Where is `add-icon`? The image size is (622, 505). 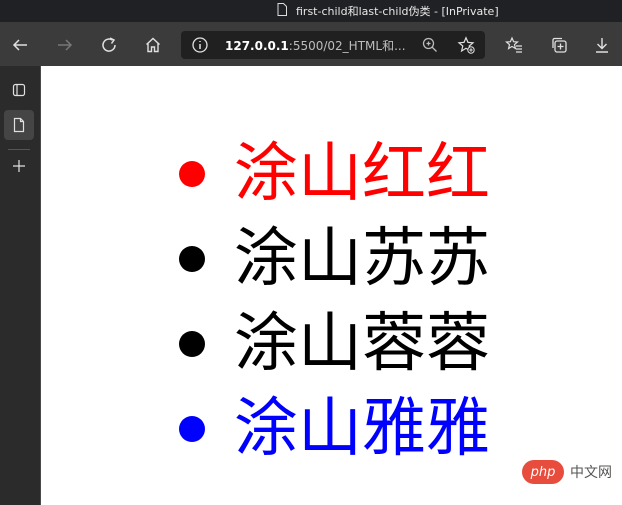 add-icon is located at coordinates (19, 166).